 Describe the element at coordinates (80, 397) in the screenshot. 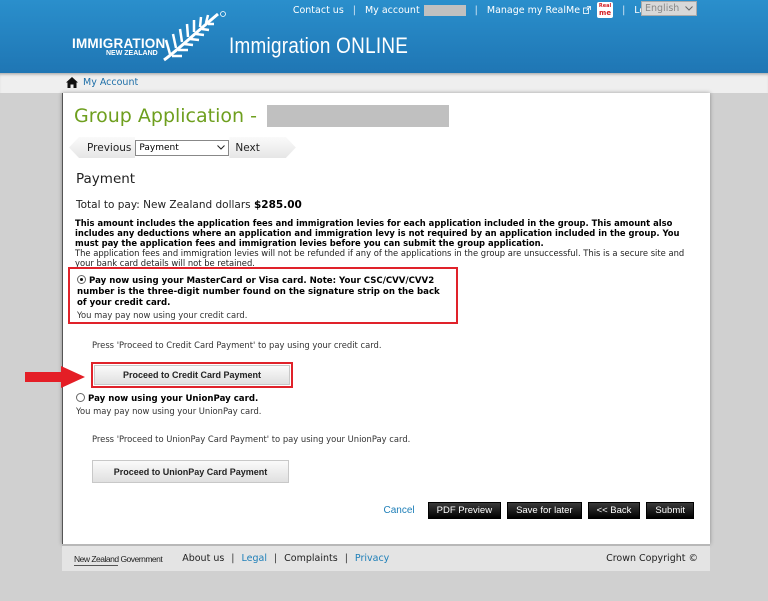

I see `unionpay-radio` at that location.